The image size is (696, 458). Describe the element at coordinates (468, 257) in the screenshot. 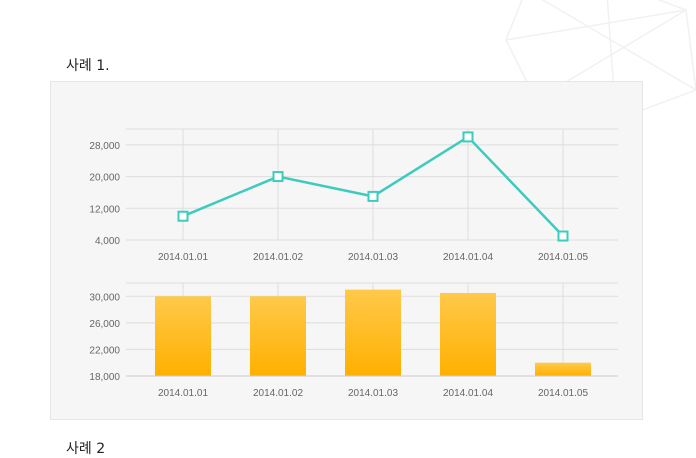

I see `chart1-xtick-3: 2014.01.04` at that location.